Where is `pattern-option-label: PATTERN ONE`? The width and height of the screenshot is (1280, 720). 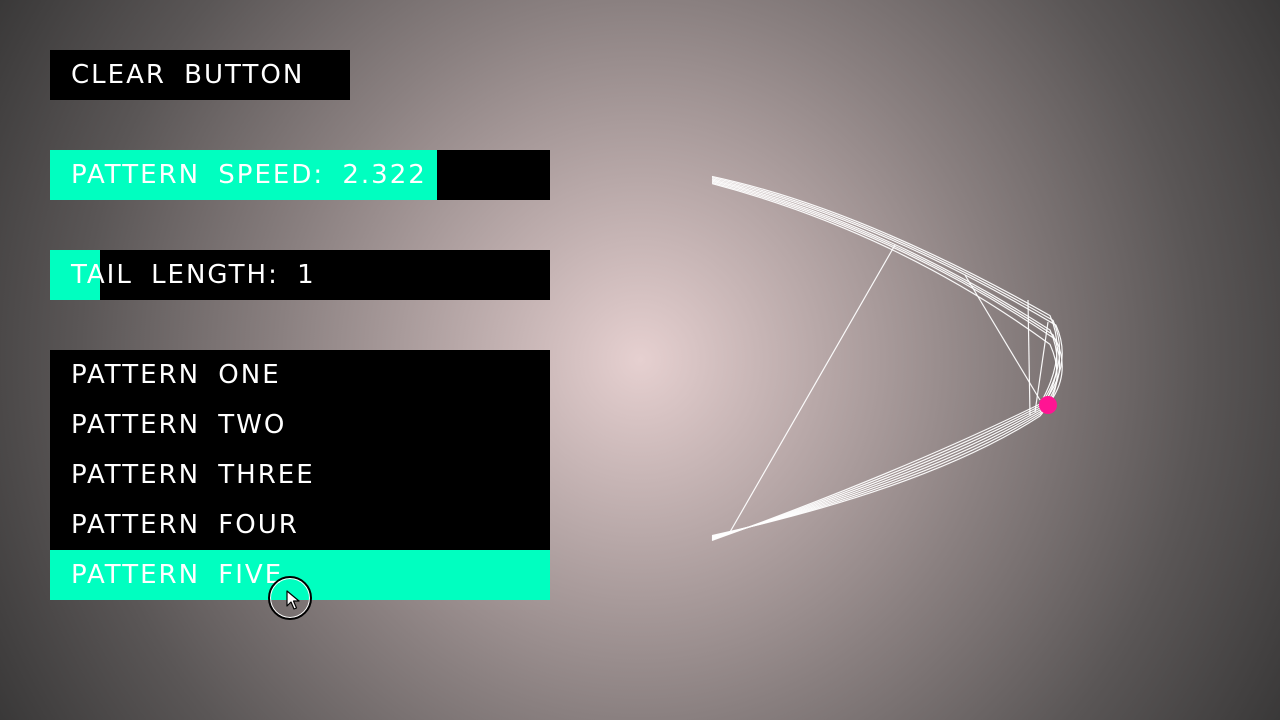
pattern-option-label: PATTERN ONE is located at coordinates (176, 375).